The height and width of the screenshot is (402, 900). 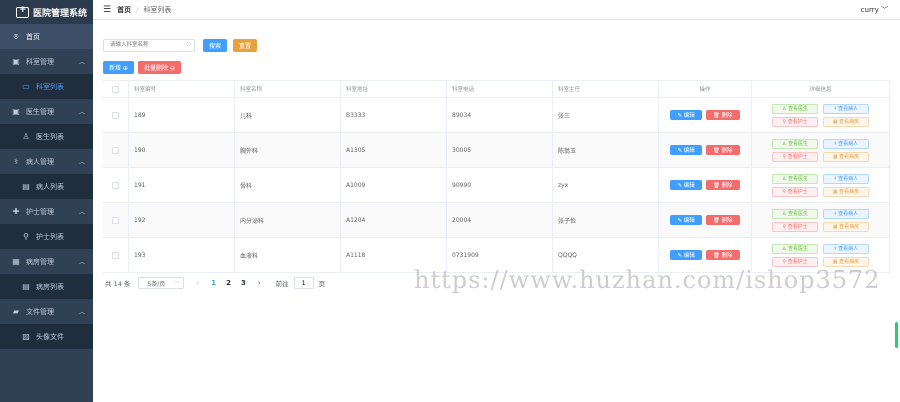 What do you see at coordinates (159, 67) in the screenshot?
I see `batch-delete-button: 批量删除 ⊖` at bounding box center [159, 67].